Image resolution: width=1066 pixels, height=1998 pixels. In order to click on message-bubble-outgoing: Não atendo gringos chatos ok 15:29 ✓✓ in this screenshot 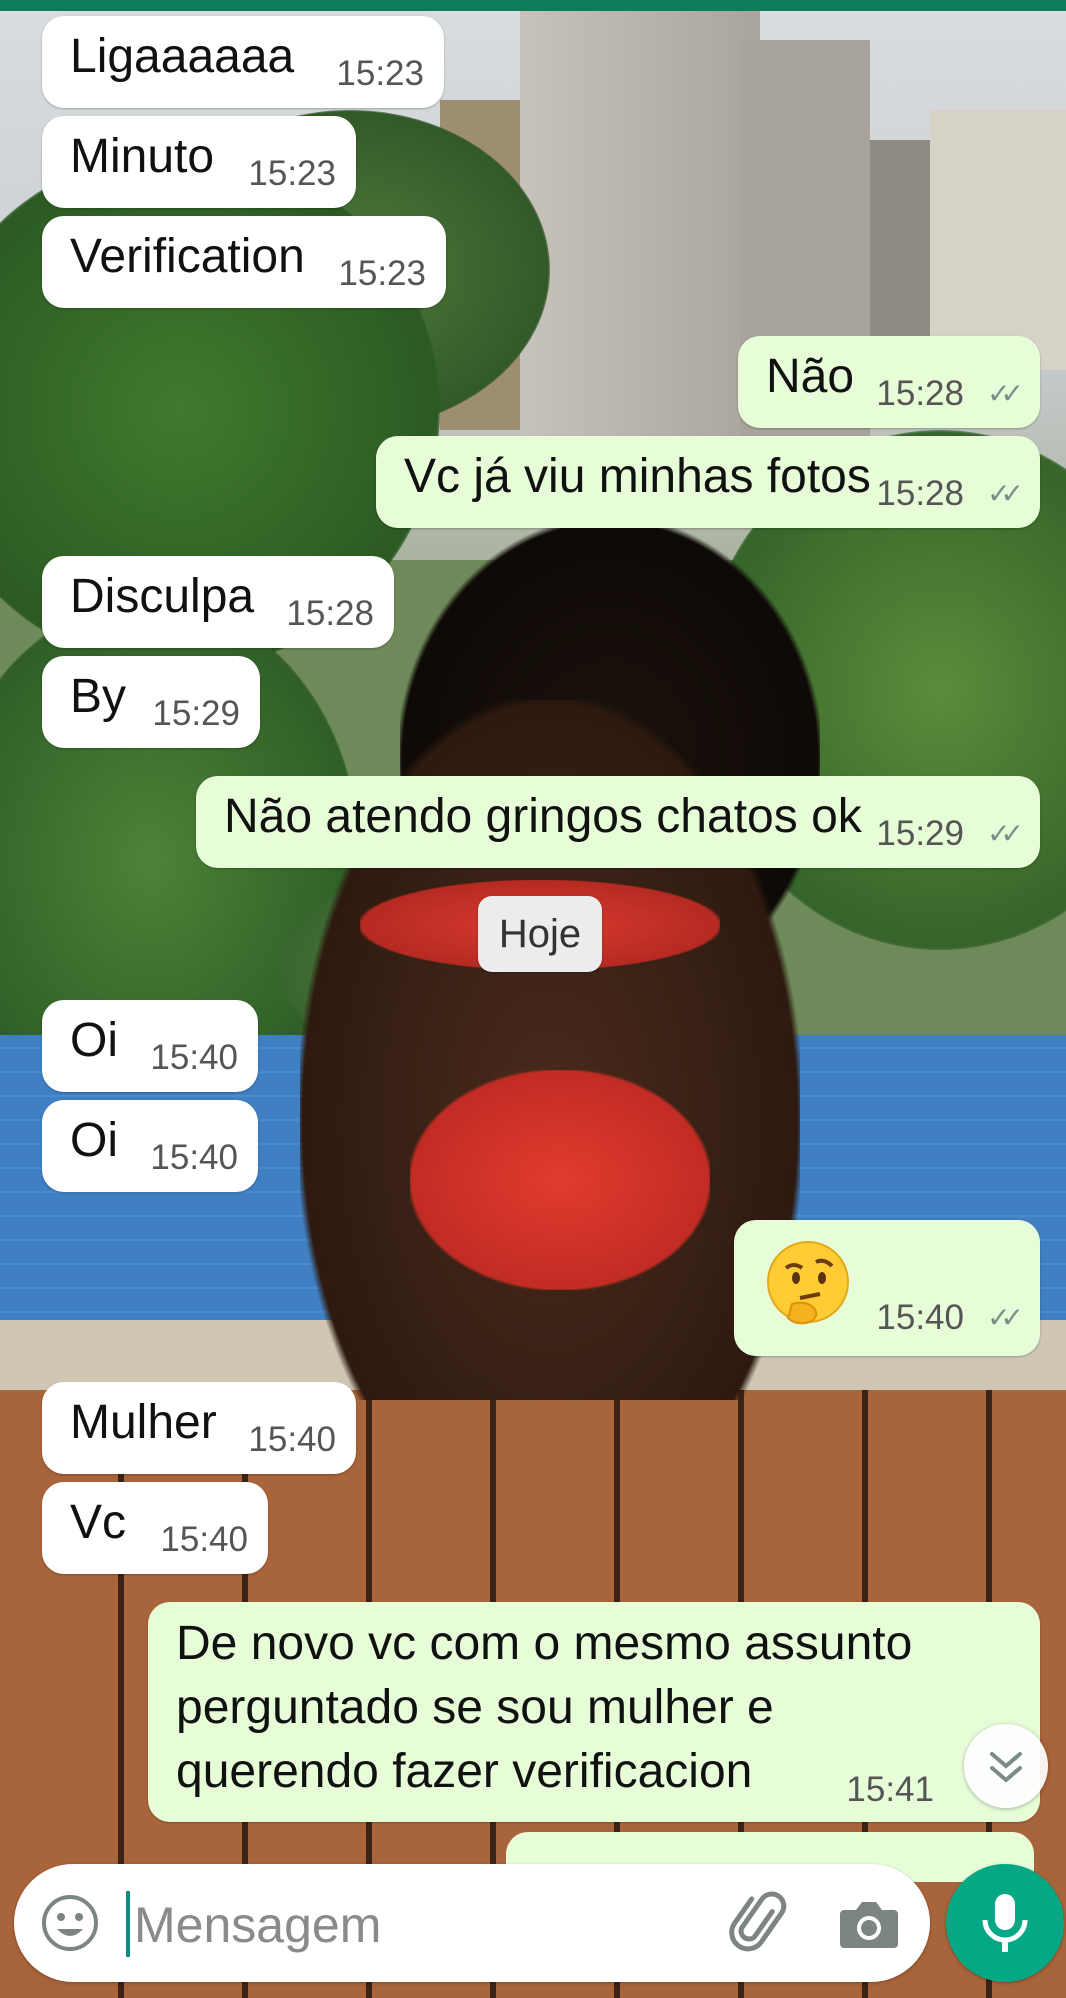, I will do `click(618, 822)`.